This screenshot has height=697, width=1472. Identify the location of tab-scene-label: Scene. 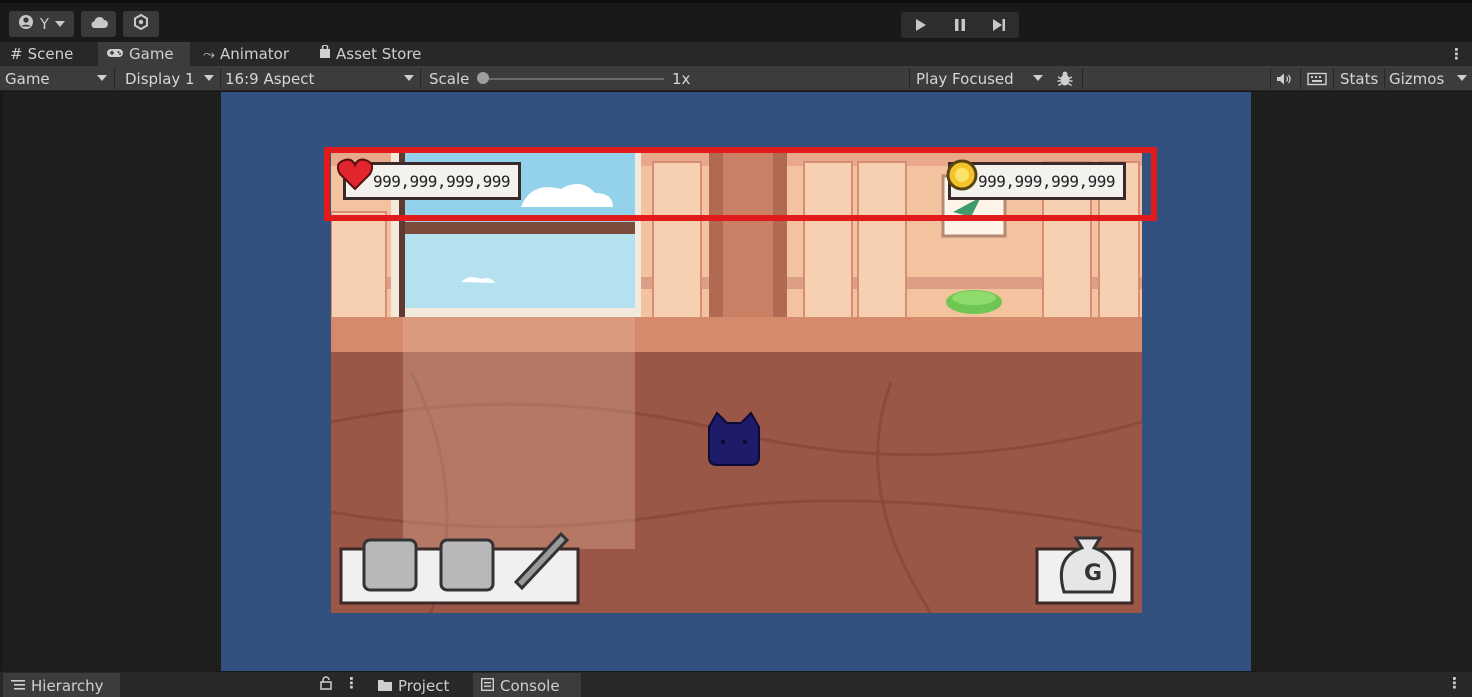
(50, 54).